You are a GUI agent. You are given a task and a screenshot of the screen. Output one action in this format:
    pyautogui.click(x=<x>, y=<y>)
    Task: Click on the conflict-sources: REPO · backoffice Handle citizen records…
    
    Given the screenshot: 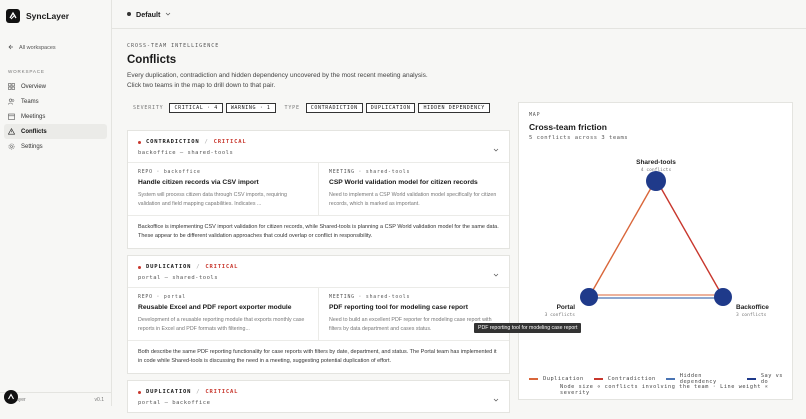 What is the action you would take?
    pyautogui.click(x=318, y=189)
    